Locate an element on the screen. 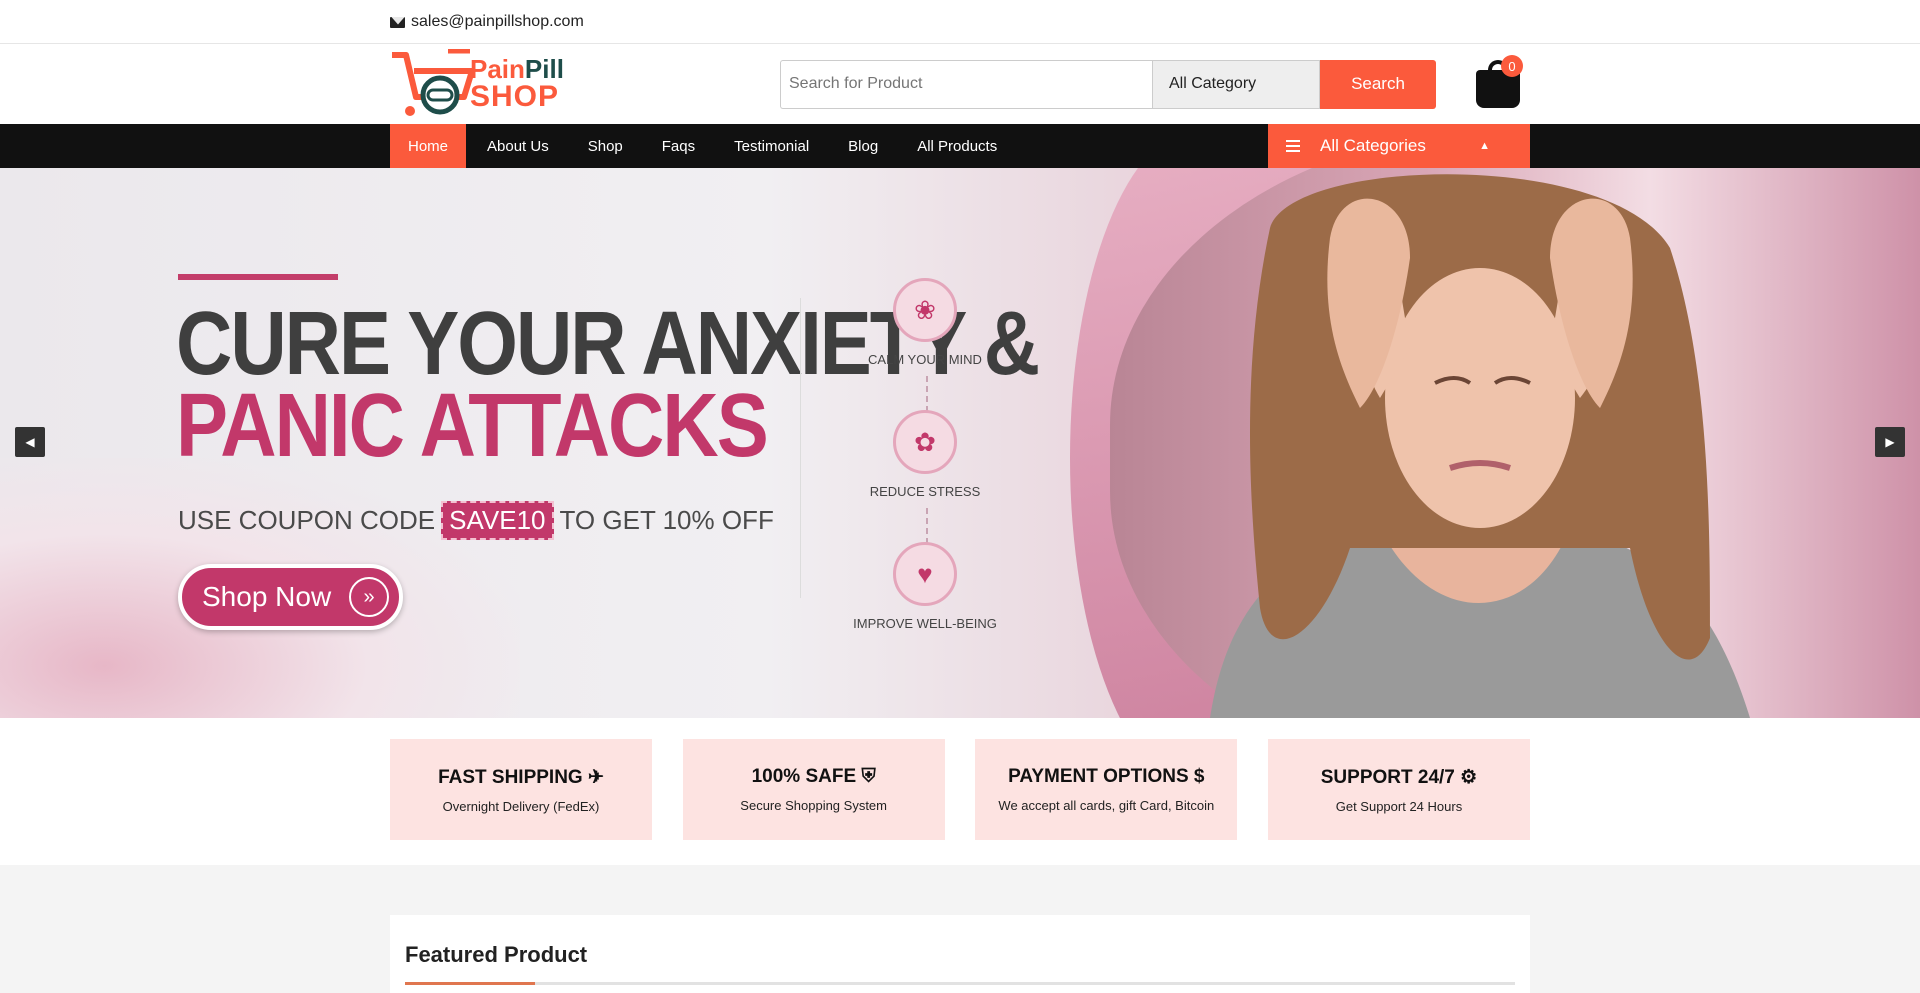 This screenshot has height=993, width=1920. logo-text-shop: SHOP is located at coordinates (515, 96).